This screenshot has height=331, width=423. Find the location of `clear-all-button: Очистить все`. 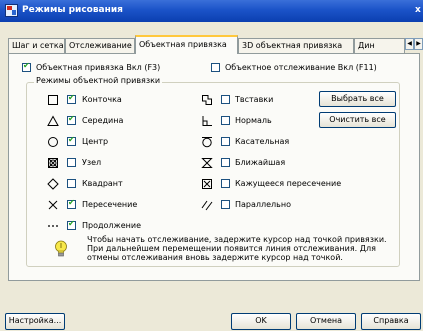

clear-all-button: Очистить все is located at coordinates (357, 120).